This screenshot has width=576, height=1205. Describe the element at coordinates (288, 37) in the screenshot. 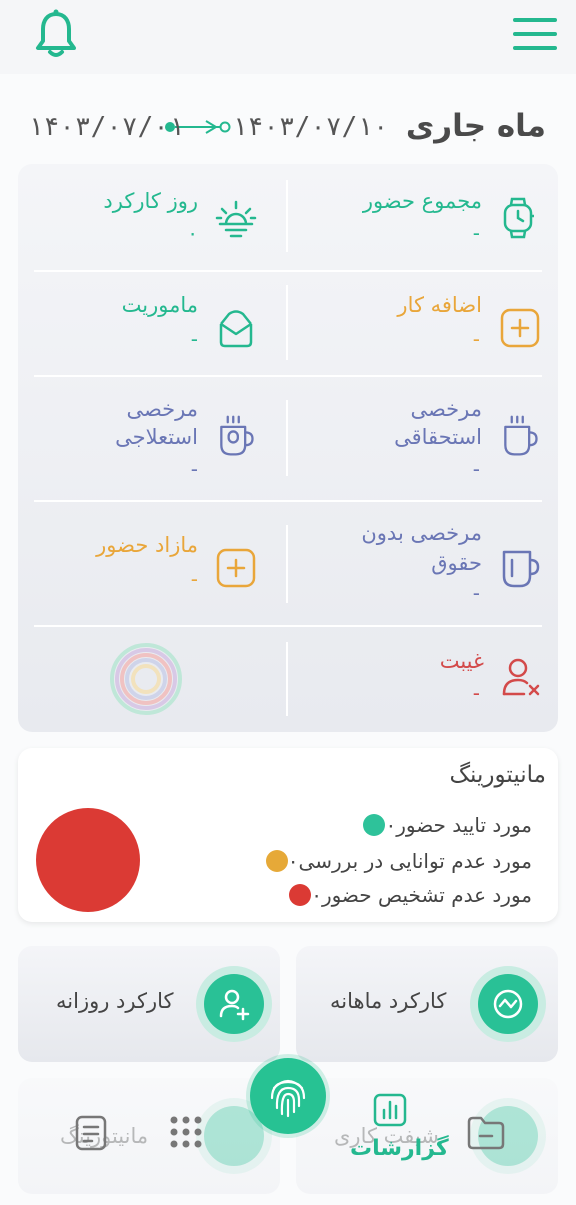

I see `top-bar` at that location.